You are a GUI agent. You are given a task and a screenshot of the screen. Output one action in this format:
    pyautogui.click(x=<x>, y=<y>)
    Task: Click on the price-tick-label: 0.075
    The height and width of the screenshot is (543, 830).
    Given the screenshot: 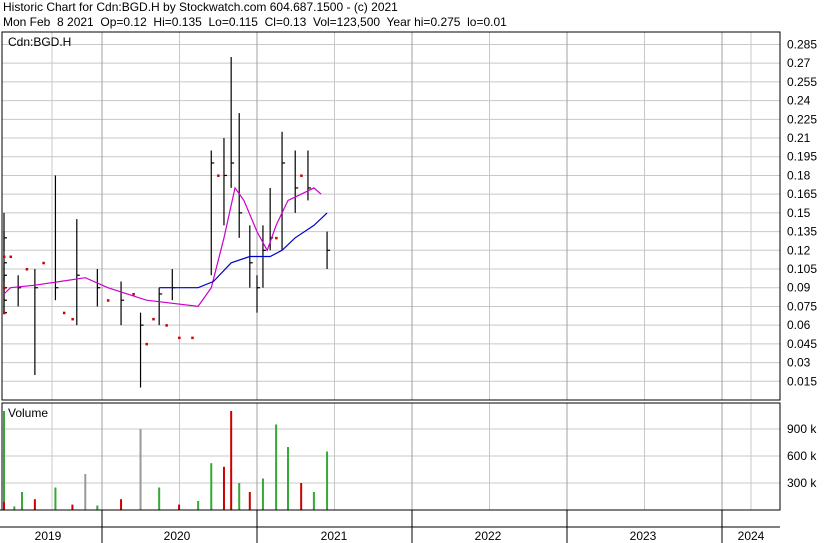 What is the action you would take?
    pyautogui.click(x=802, y=306)
    